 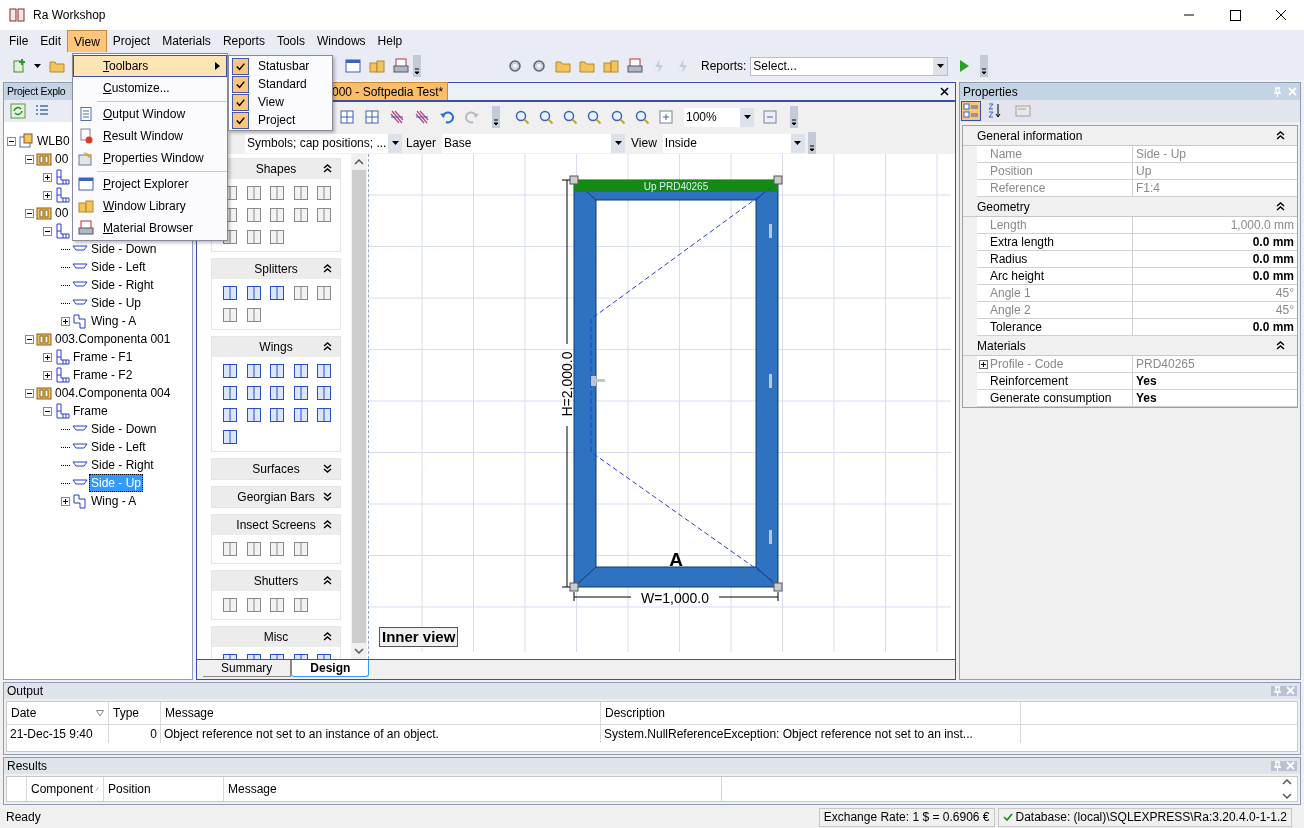 I want to click on palette-header: Georgian Bars, so click(x=276, y=497).